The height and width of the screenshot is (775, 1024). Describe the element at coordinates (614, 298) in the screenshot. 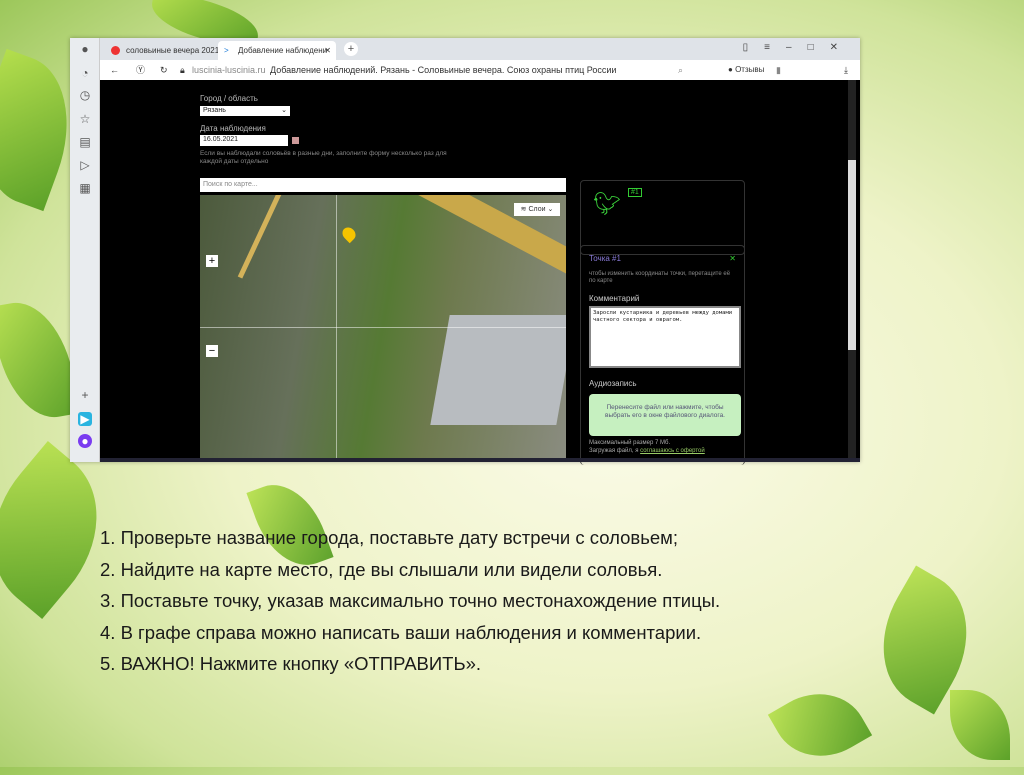

I see `comment-label: Комментарий` at that location.